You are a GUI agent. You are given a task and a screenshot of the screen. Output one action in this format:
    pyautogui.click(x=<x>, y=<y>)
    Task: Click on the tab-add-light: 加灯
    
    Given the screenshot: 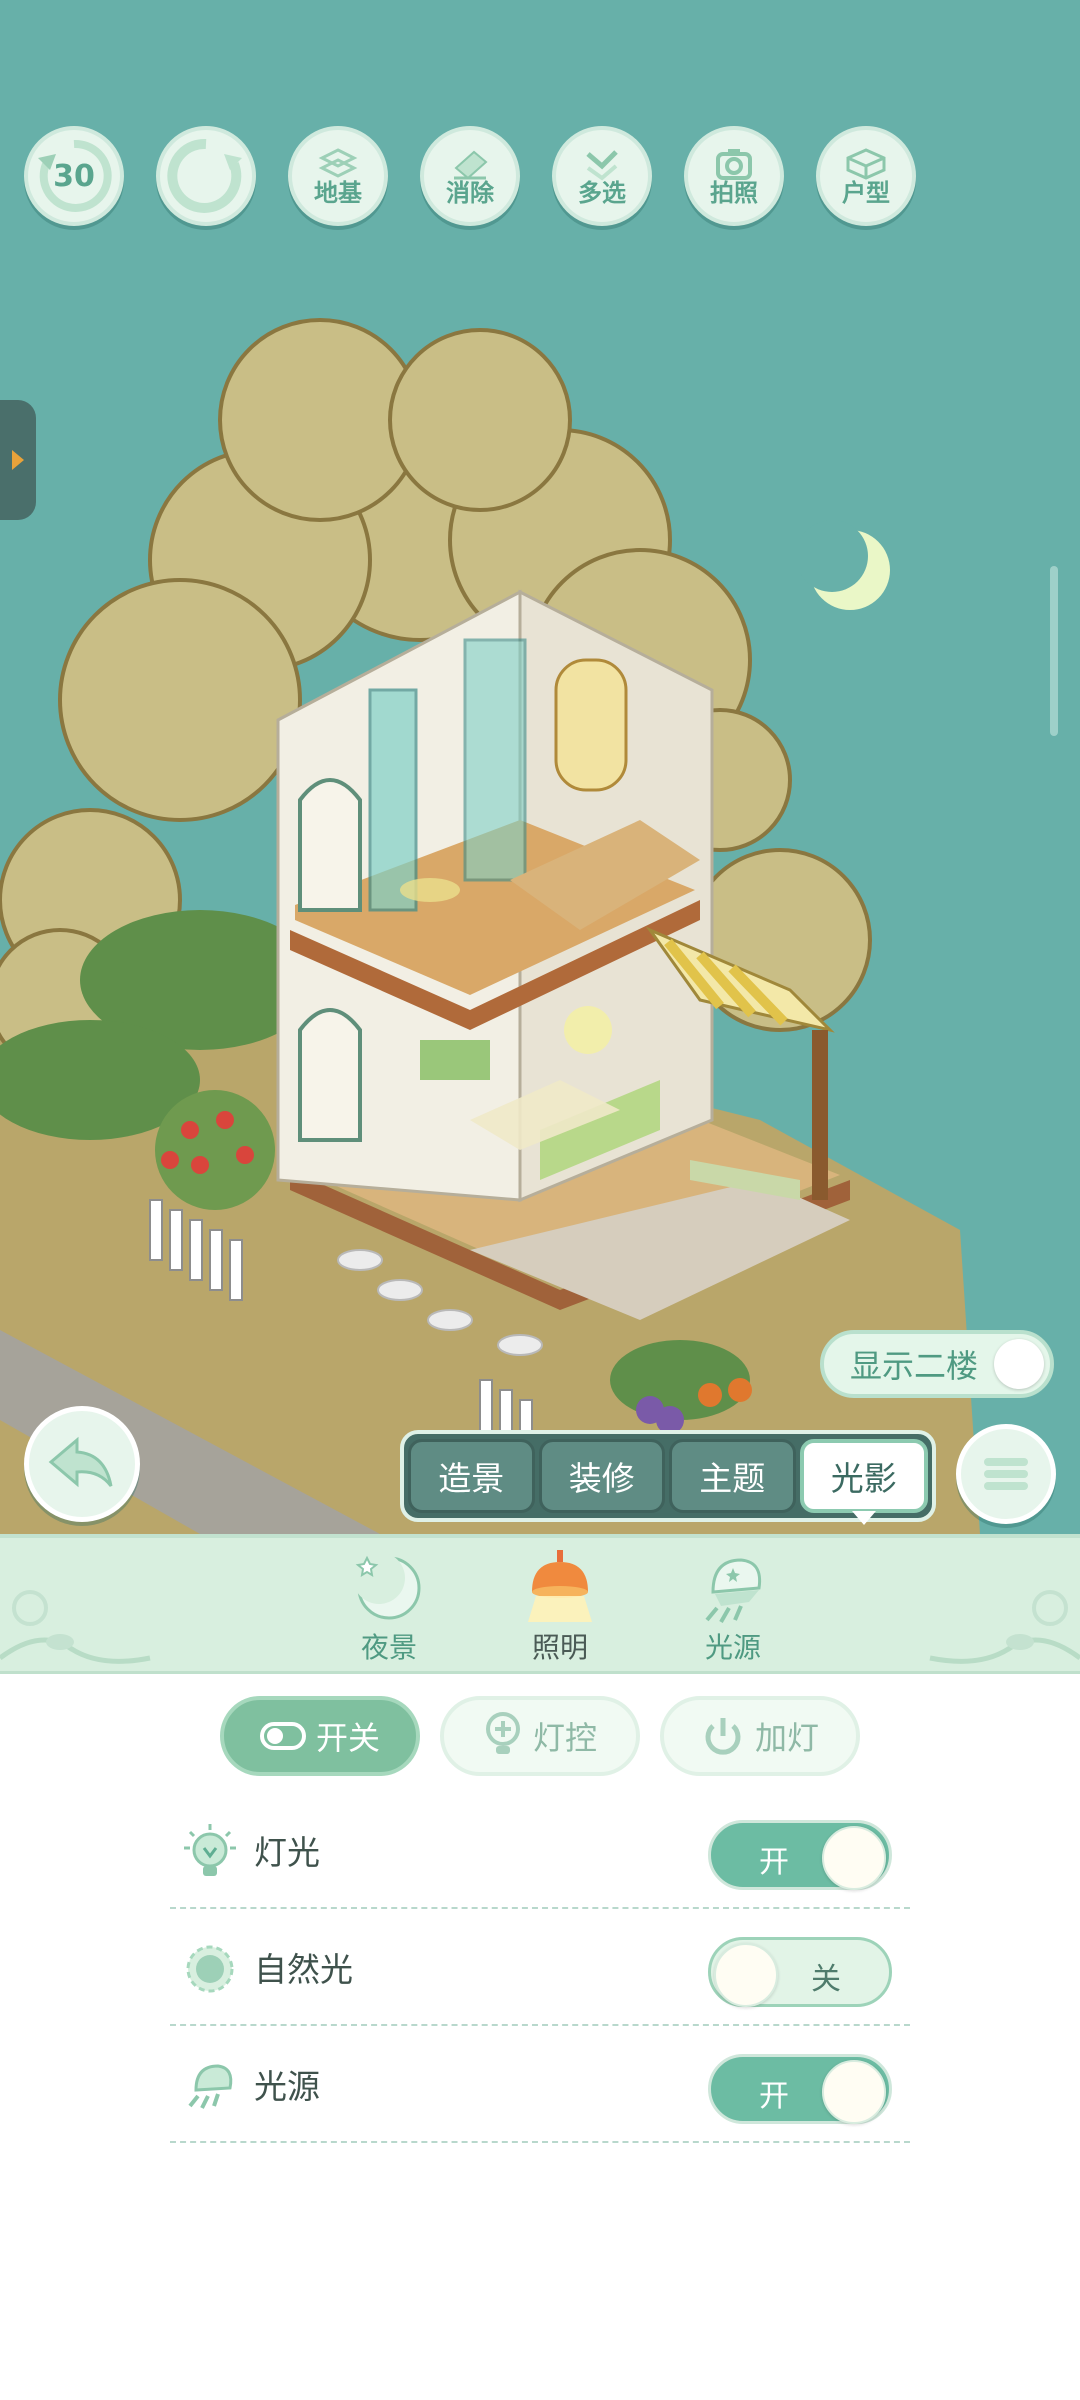 What is the action you would take?
    pyautogui.click(x=760, y=1736)
    